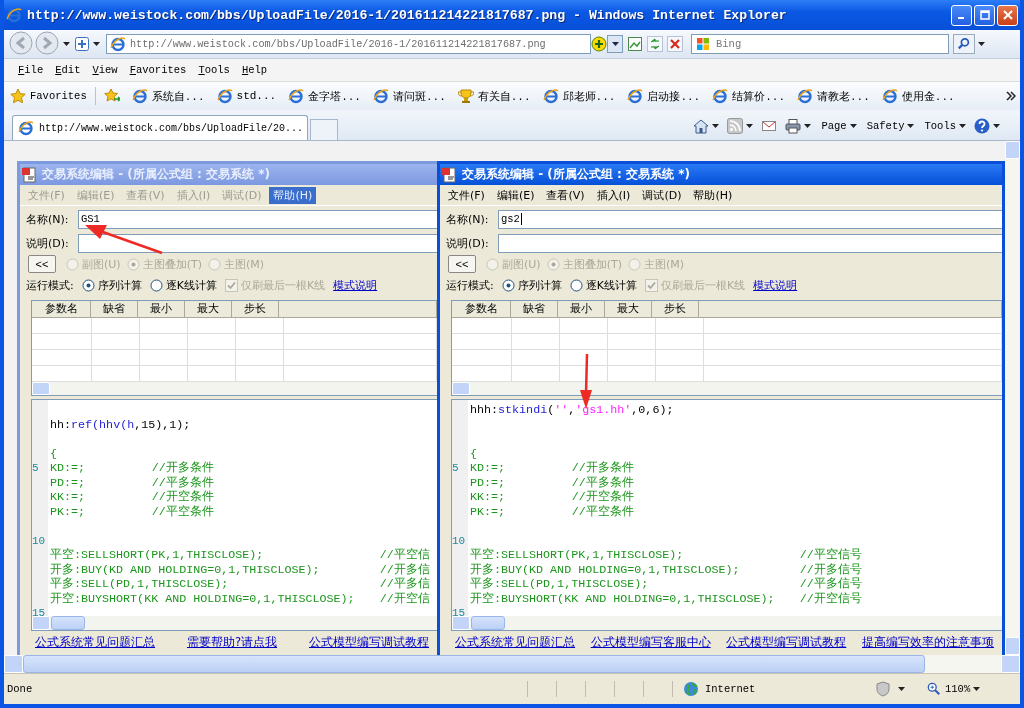 The height and width of the screenshot is (708, 1024). What do you see at coordinates (820, 44) in the screenshot?
I see `search-field: Bing` at bounding box center [820, 44].